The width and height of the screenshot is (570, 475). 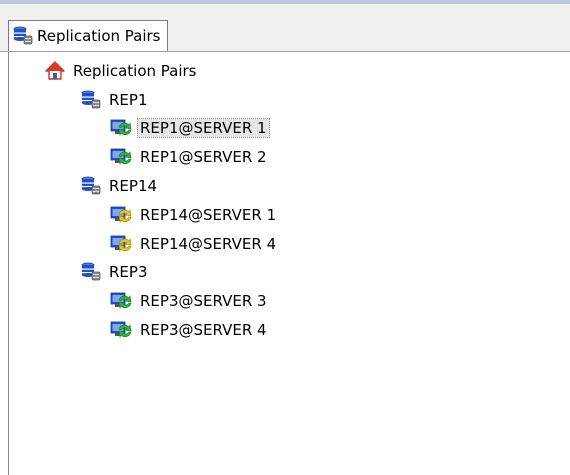 I want to click on tree-group-label: REP1, so click(x=128, y=100).